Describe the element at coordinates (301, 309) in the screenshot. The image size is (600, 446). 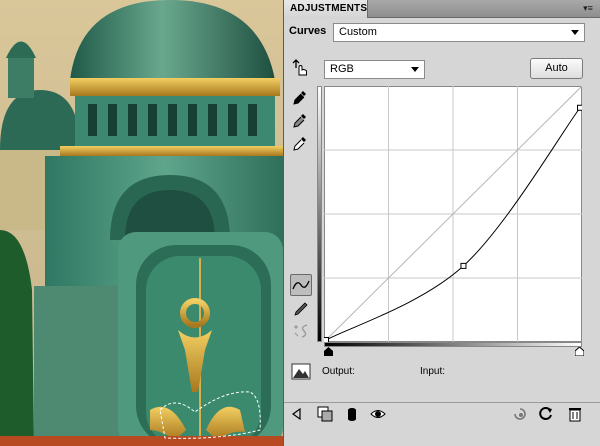
I see `pencil-draw-icon` at that location.